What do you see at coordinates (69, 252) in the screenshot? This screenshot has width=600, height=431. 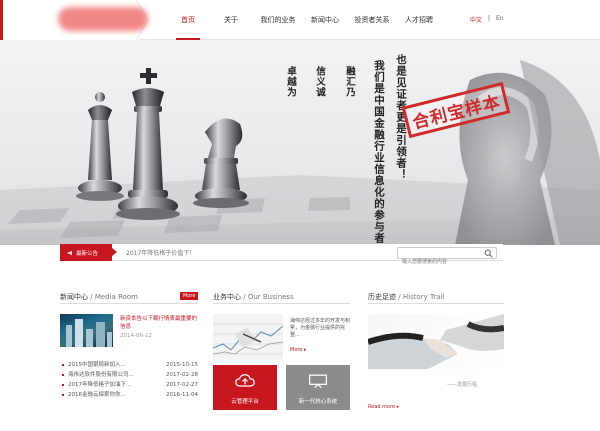 I see `megaphone-icon` at bounding box center [69, 252].